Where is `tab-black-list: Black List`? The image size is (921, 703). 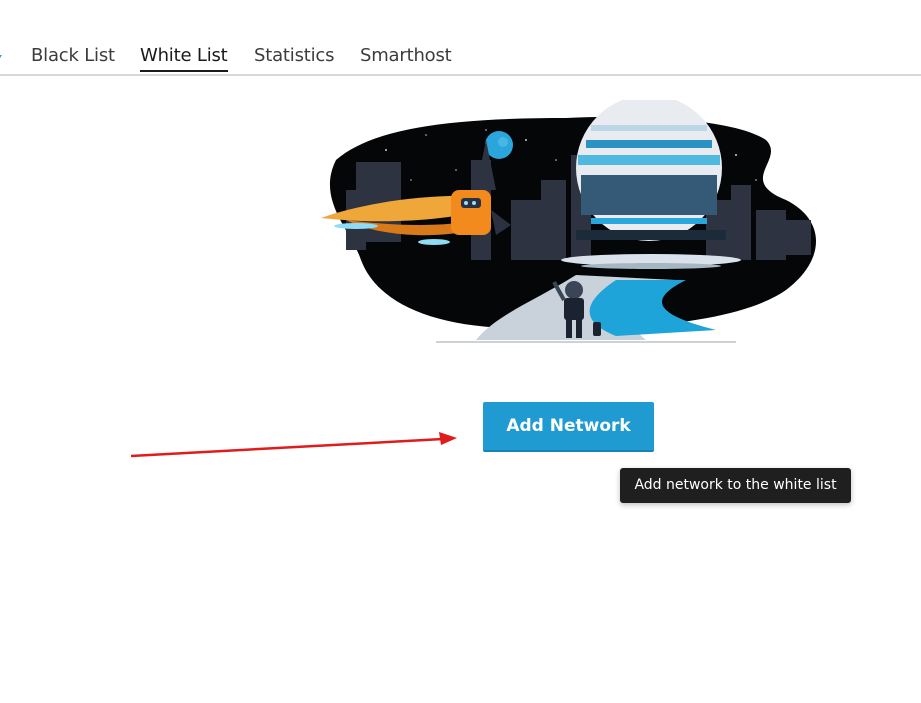 tab-black-list: Black List is located at coordinates (73, 55).